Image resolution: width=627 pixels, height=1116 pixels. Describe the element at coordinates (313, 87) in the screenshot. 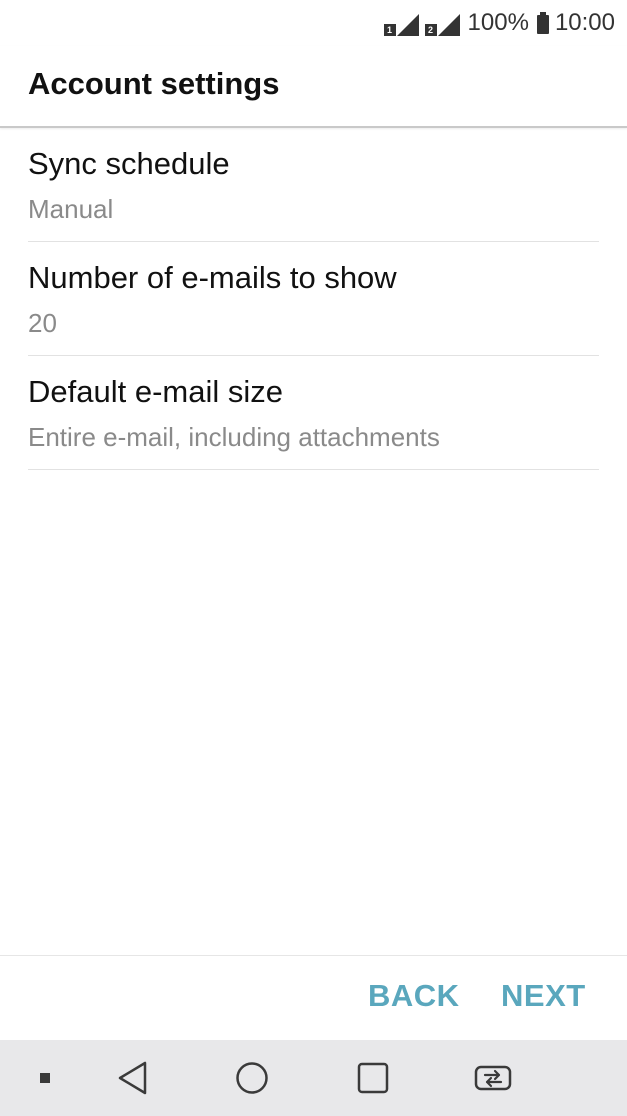

I see `app-header: Account settings` at that location.